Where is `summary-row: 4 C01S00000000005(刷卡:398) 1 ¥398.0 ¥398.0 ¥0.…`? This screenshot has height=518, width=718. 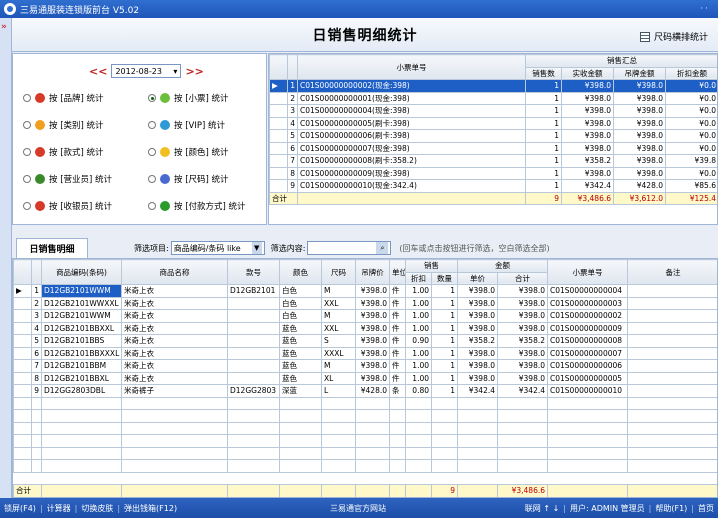
summary-row: 4 C01S00000000005(刷卡:398) 1 ¥398.0 ¥398.0 ¥0.… is located at coordinates (493, 123).